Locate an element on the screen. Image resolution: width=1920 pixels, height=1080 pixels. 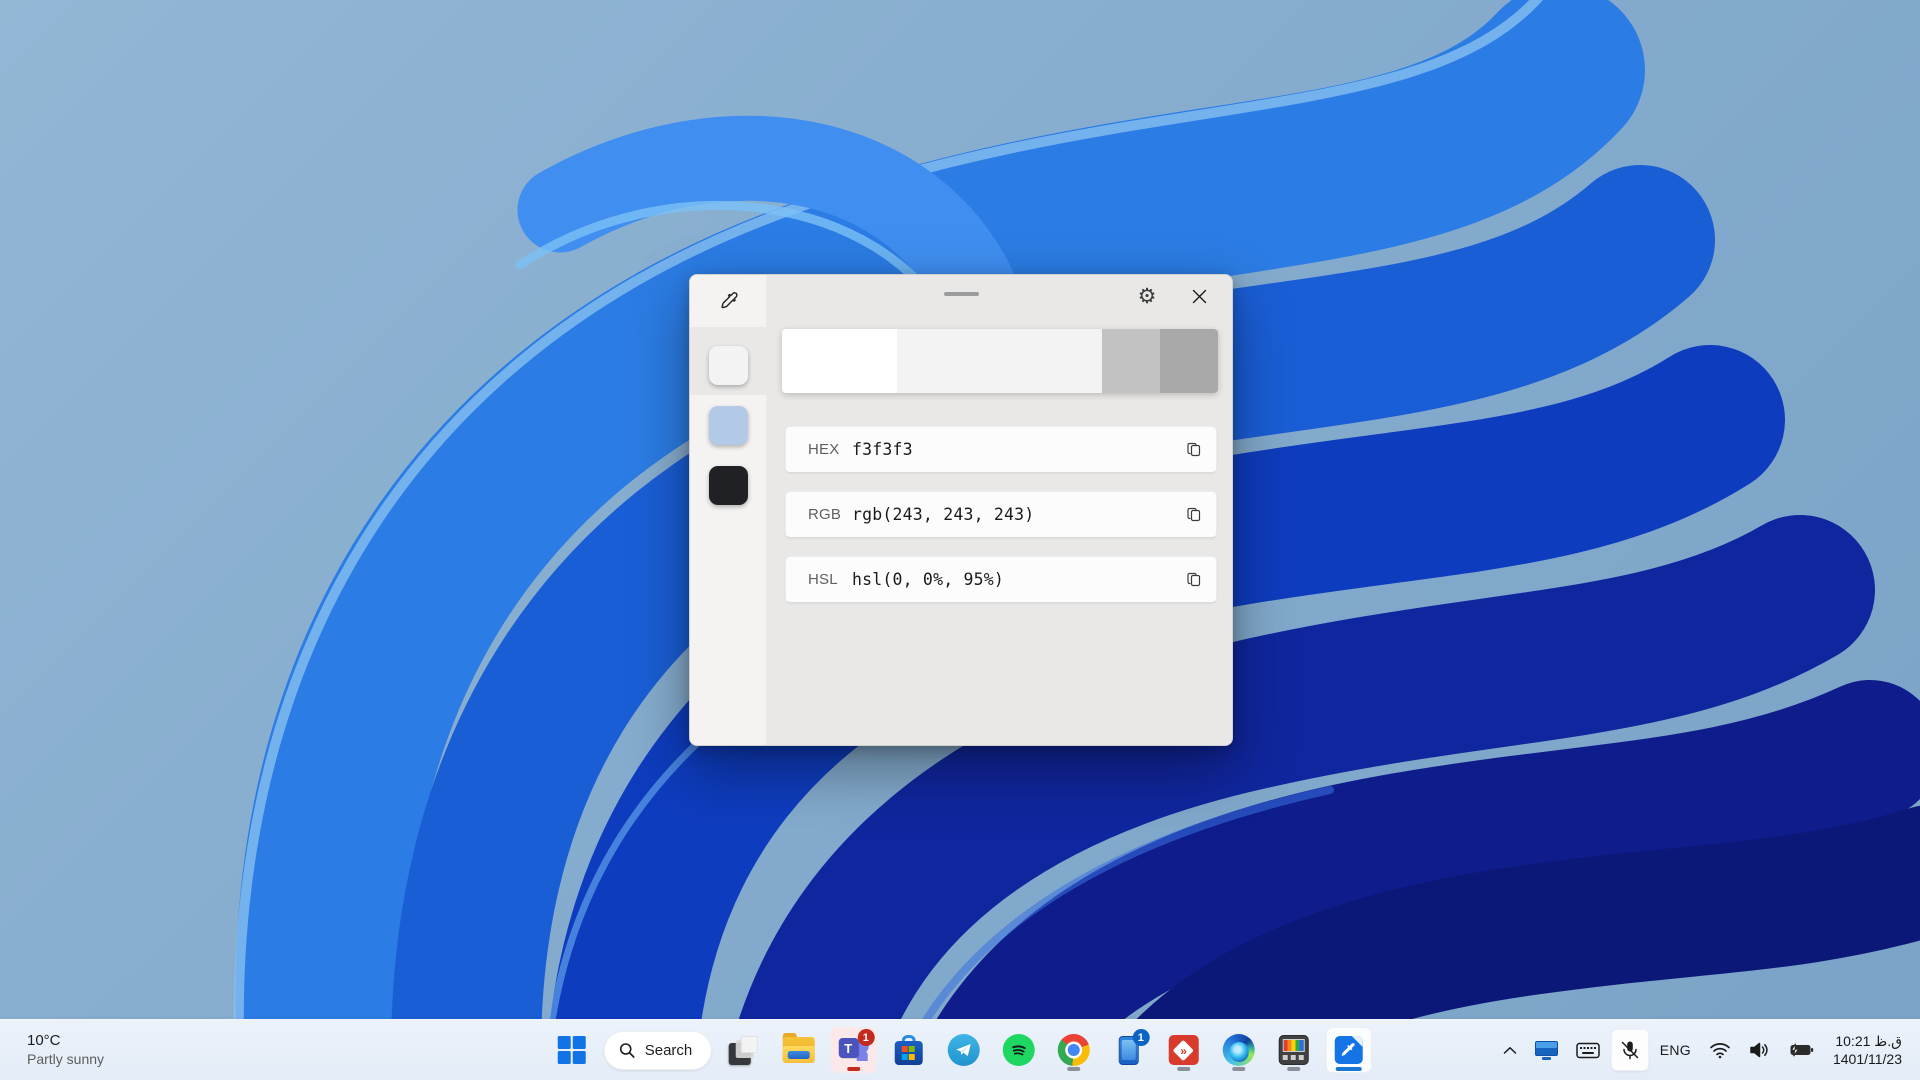
volume-button is located at coordinates (1759, 1050).